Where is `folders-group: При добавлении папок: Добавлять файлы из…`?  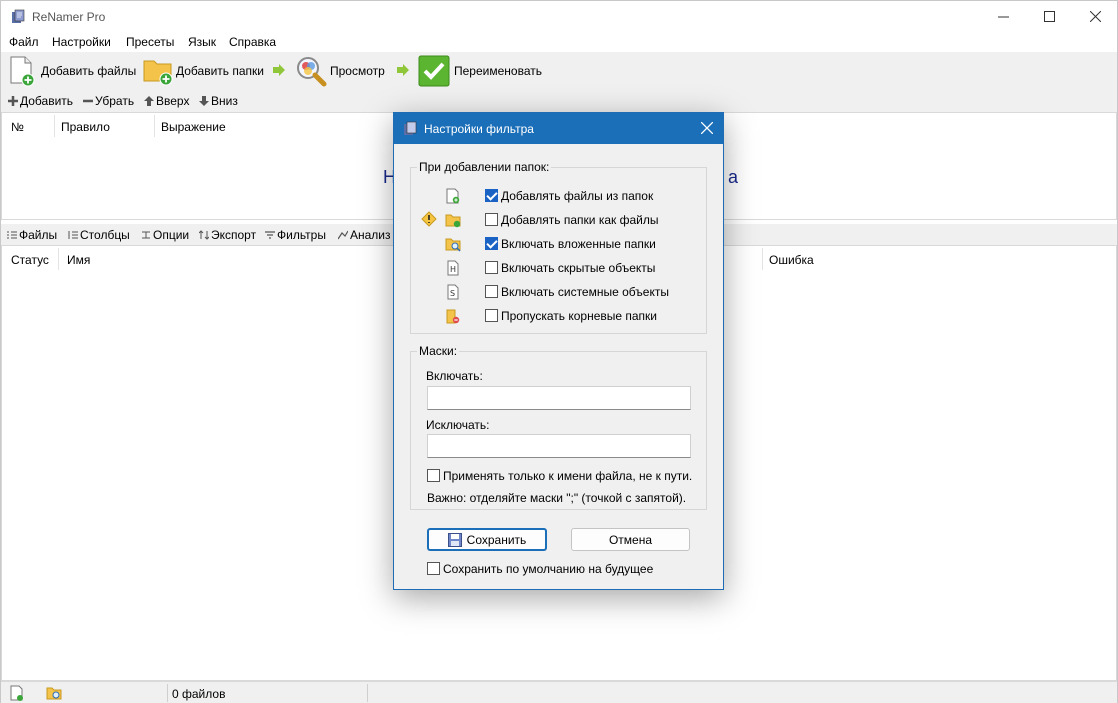 folders-group: При добавлении папок: Добавлять файлы из… is located at coordinates (558, 247).